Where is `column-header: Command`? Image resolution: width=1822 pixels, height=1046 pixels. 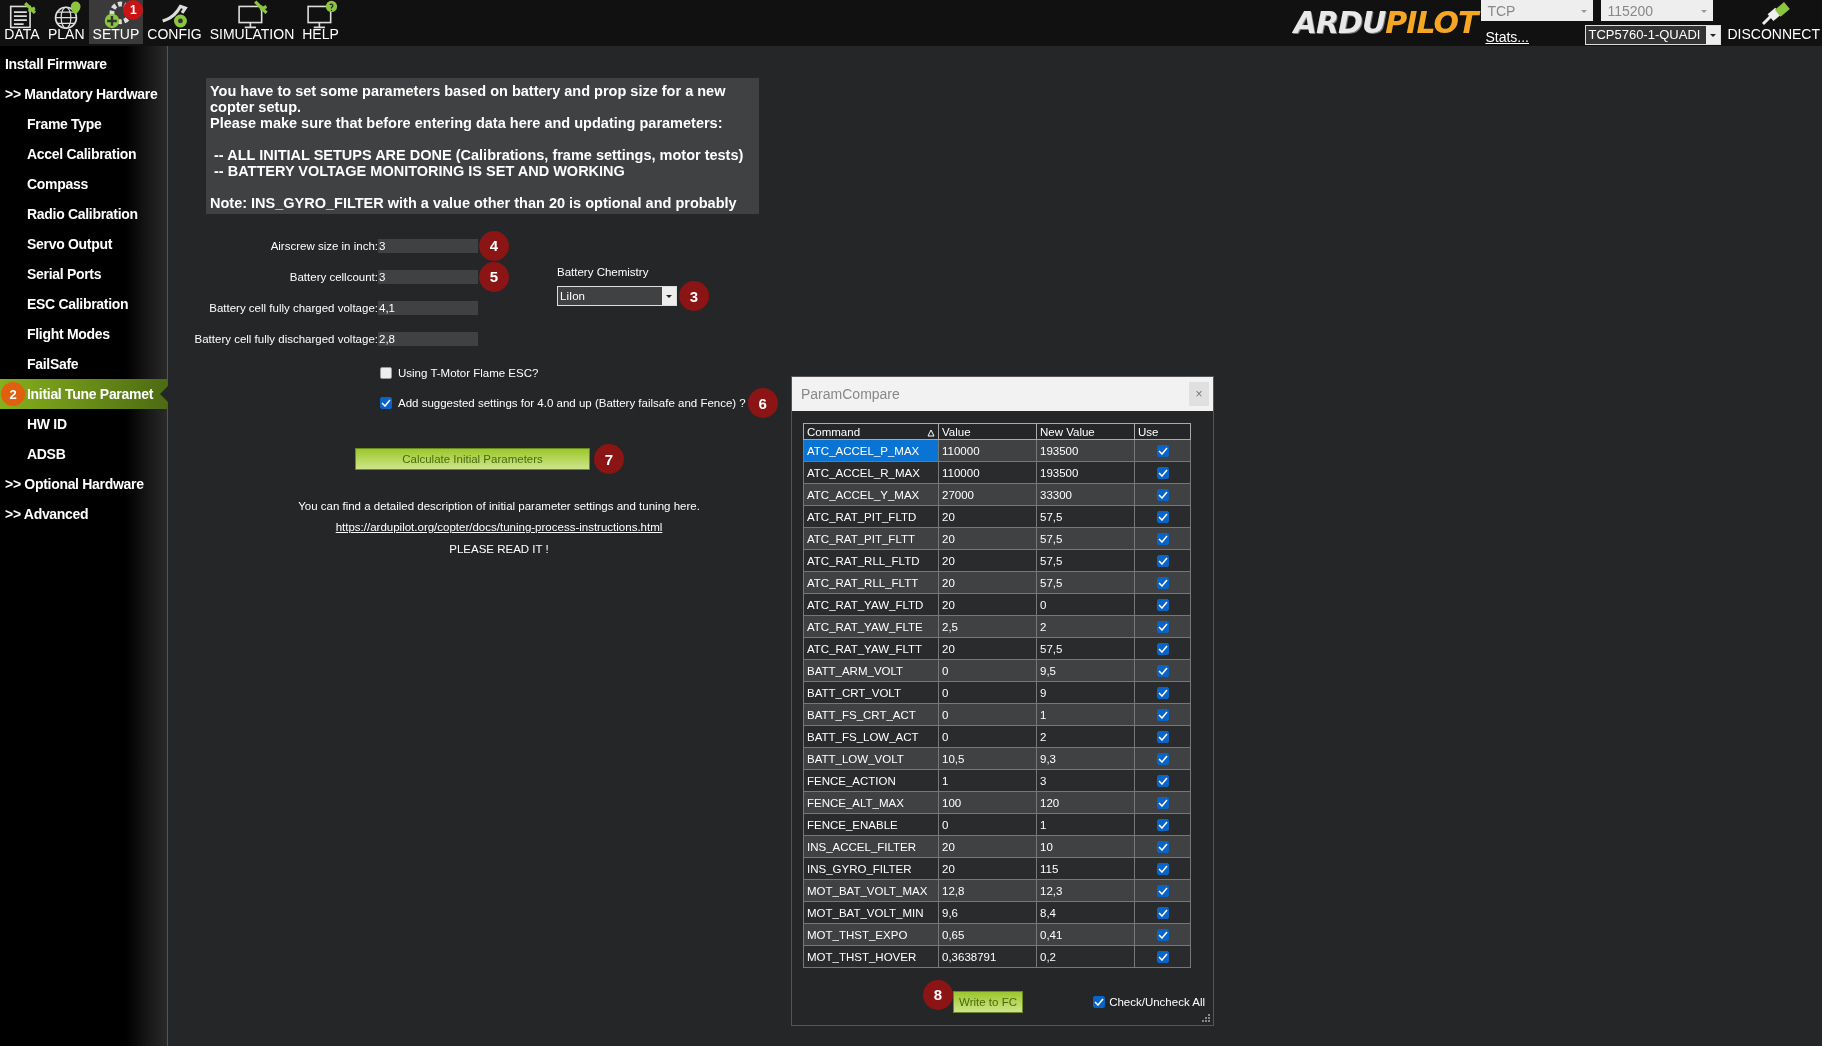 column-header: Command is located at coordinates (871, 431).